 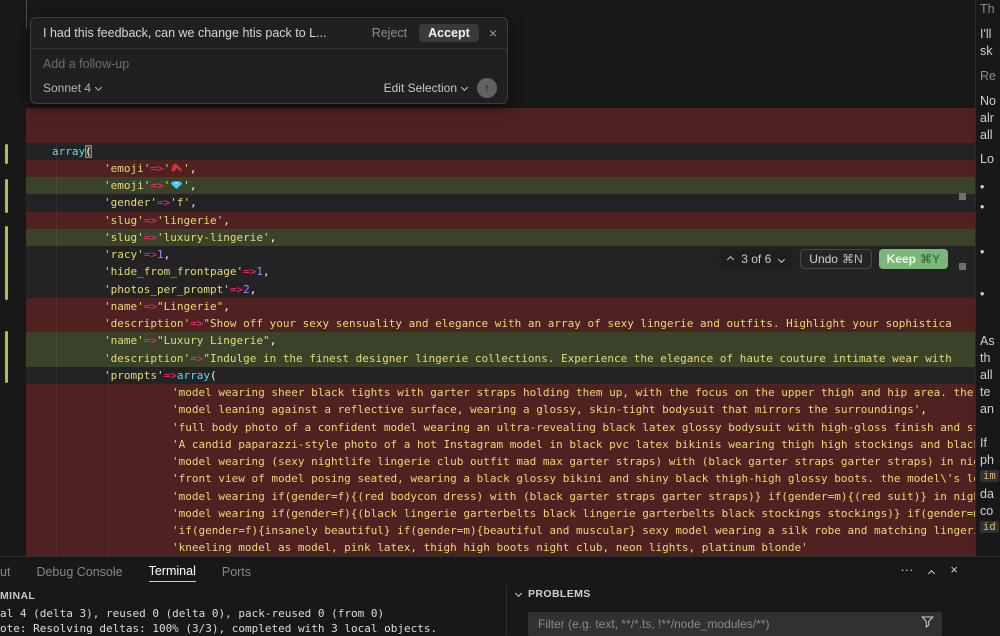 I want to click on code-line: 'prompts'=>array(, so click(x=500, y=375).